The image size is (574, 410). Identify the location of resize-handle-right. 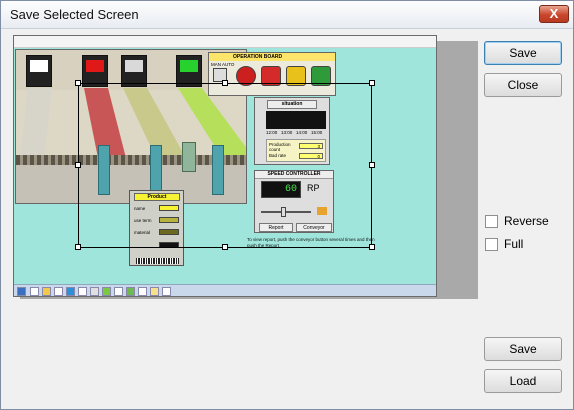
(372, 165).